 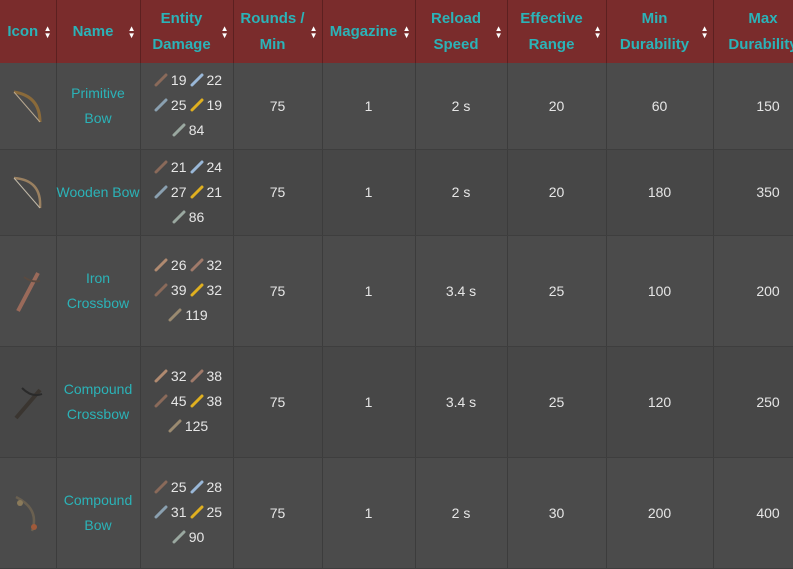 What do you see at coordinates (196, 315) in the screenshot?
I see `damage-value: 119` at bounding box center [196, 315].